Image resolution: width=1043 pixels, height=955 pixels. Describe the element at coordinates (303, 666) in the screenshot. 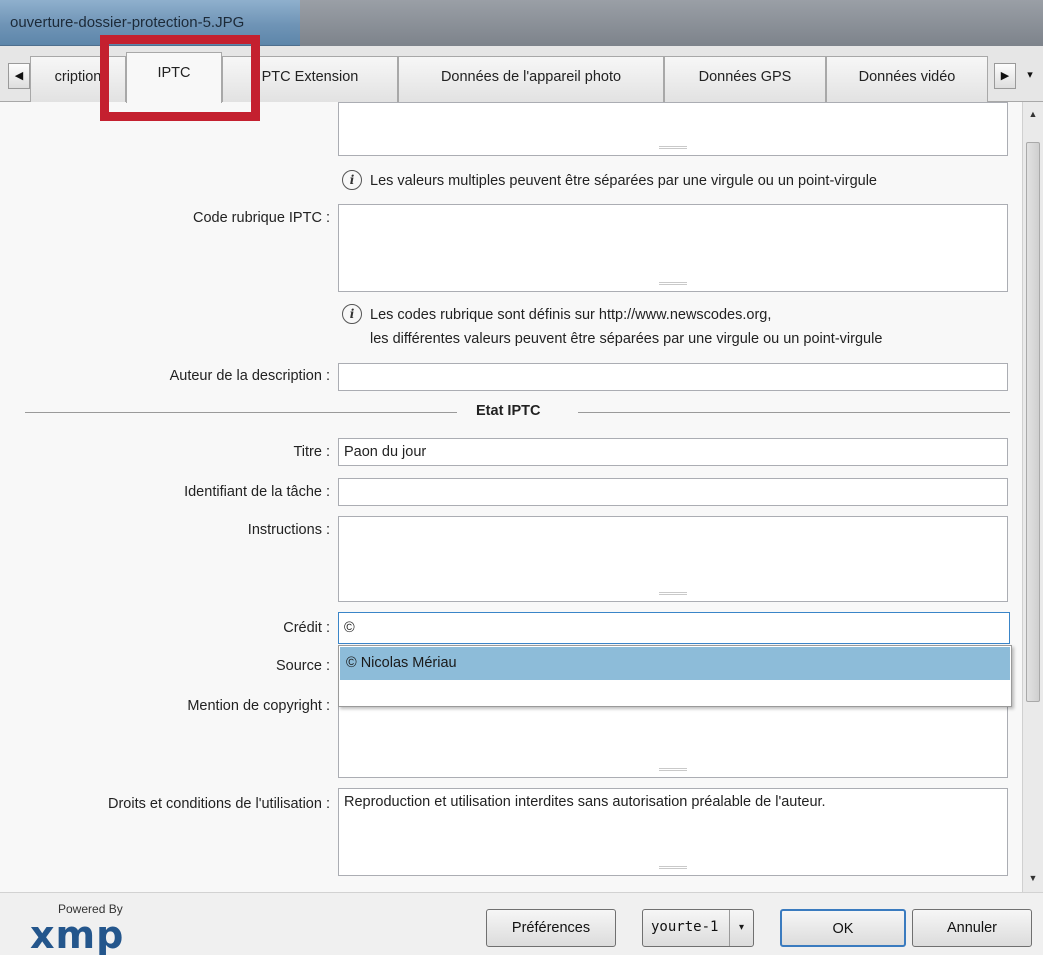

I see `source-label: Source :` at that location.